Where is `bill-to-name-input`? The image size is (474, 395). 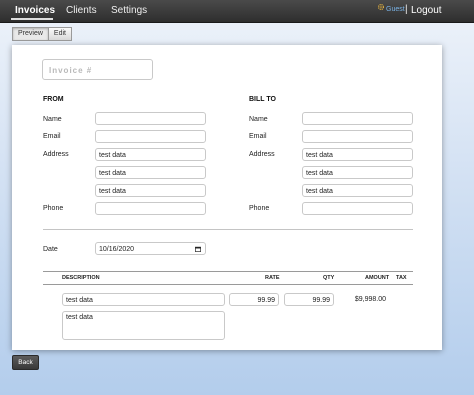 bill-to-name-input is located at coordinates (357, 118).